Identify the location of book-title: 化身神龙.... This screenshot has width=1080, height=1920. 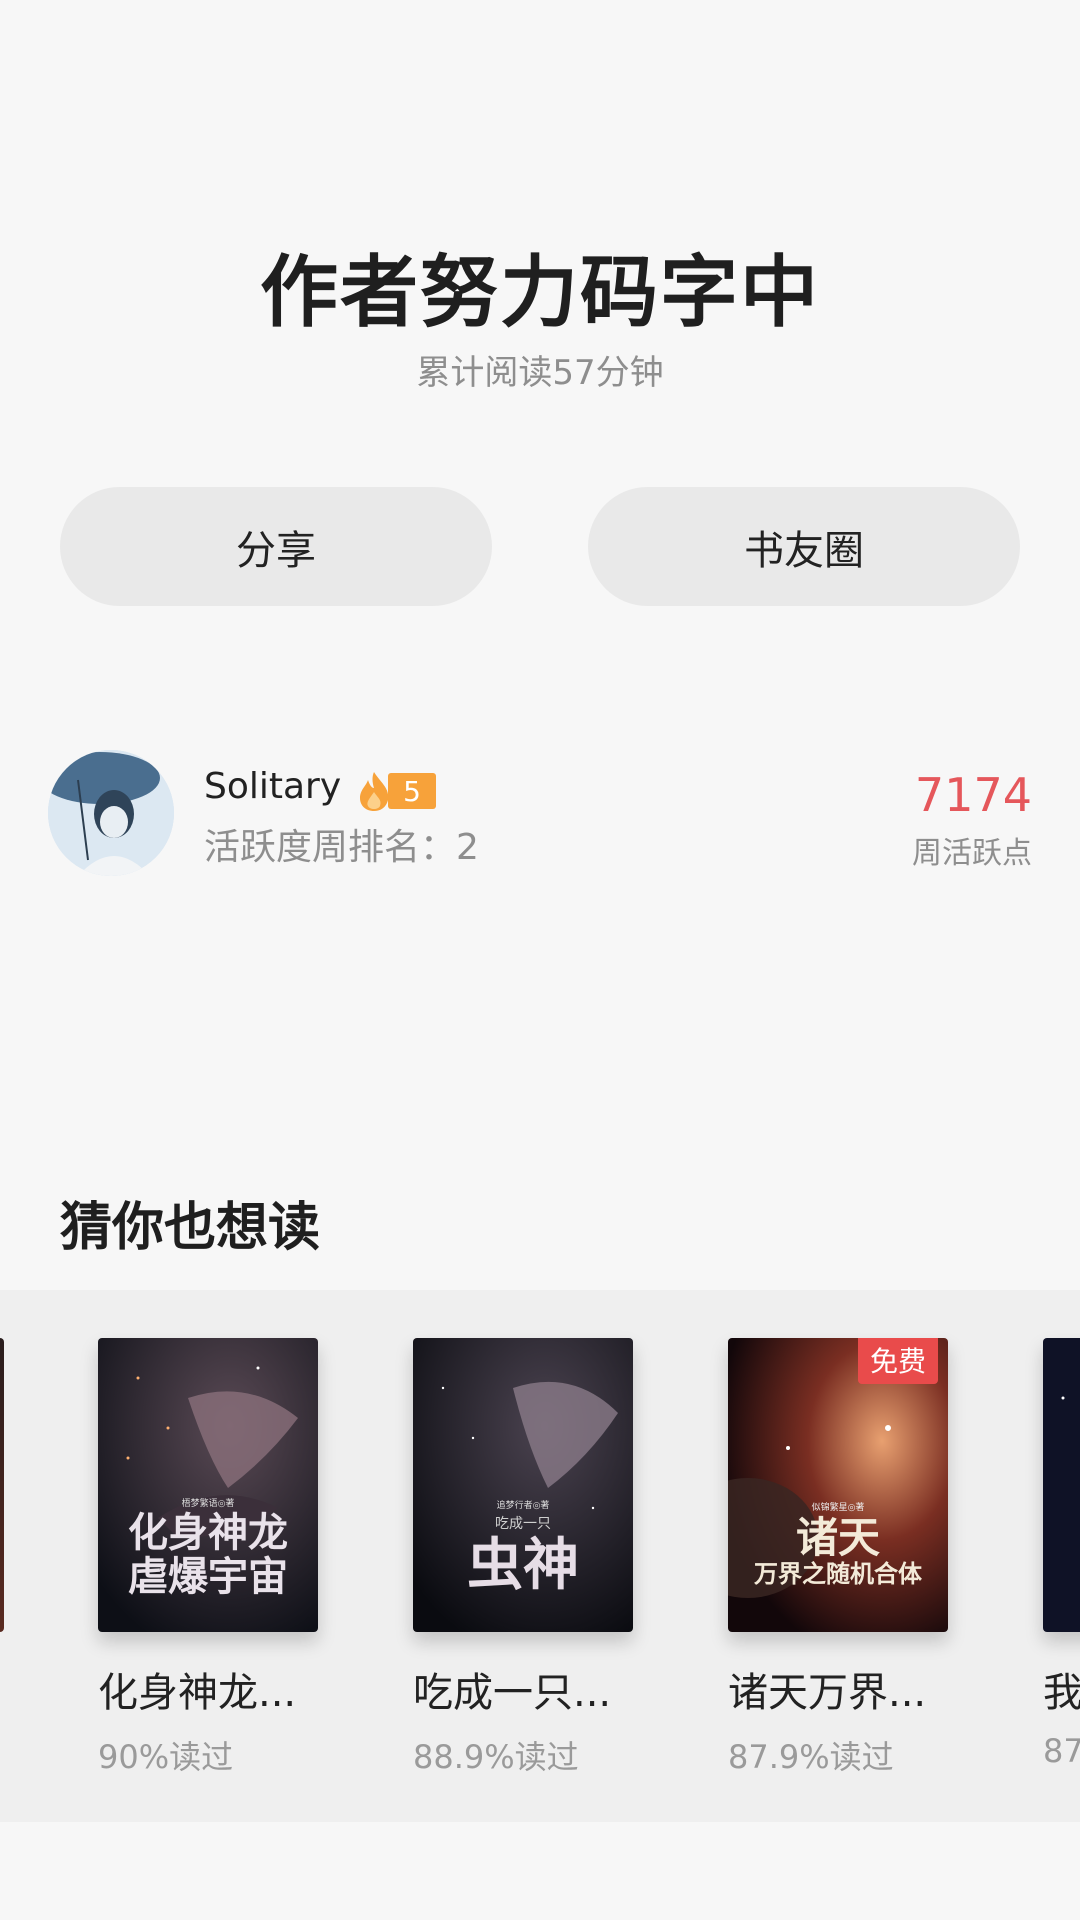
(208, 1689).